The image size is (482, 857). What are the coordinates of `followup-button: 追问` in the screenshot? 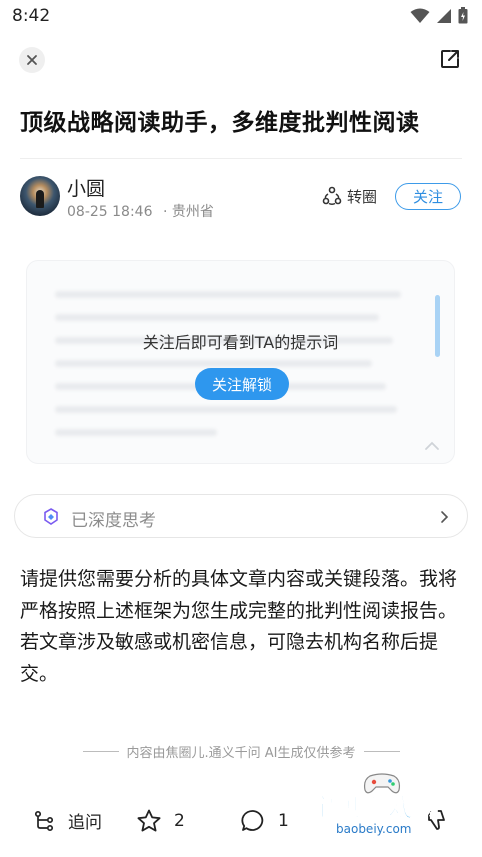 It's located at (68, 820).